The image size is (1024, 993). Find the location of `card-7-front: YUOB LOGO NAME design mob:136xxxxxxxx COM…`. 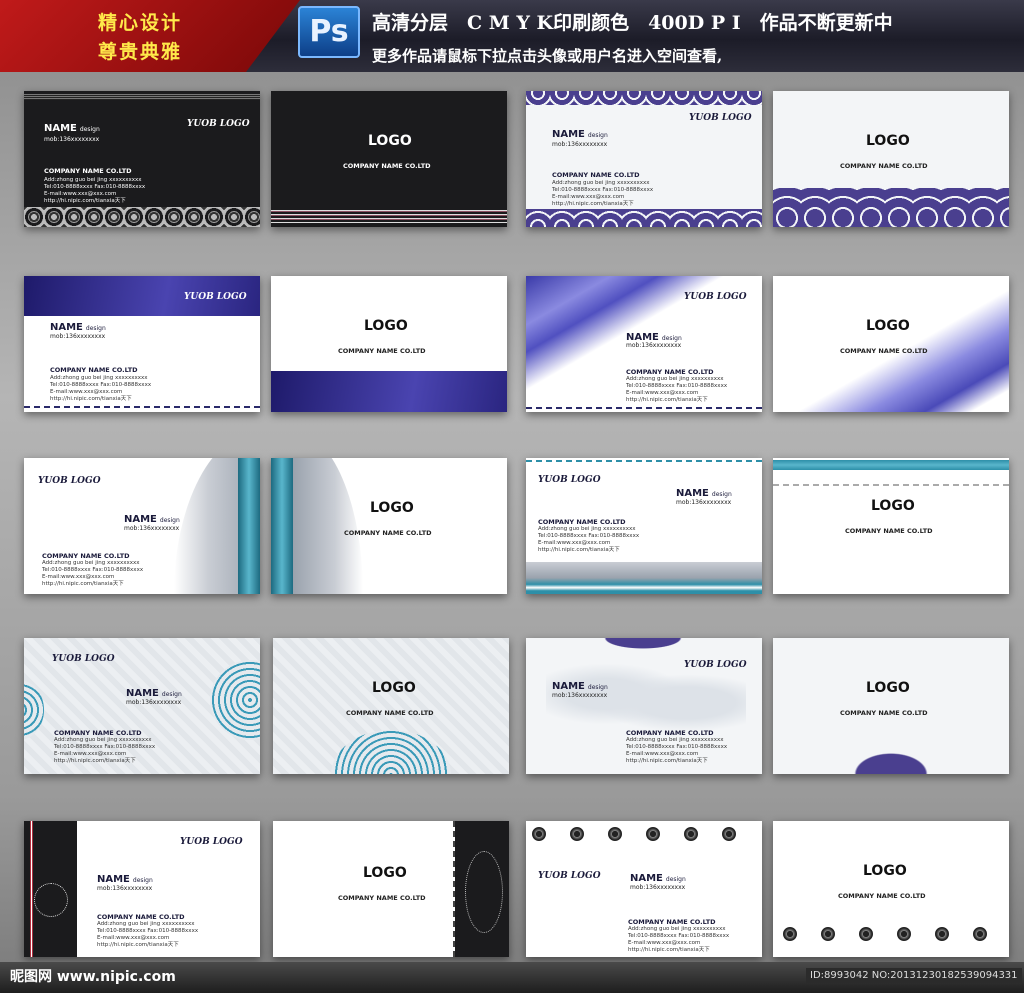

card-7-front: YUOB LOGO NAME design mob:136xxxxxxxx COM… is located at coordinates (644, 344).